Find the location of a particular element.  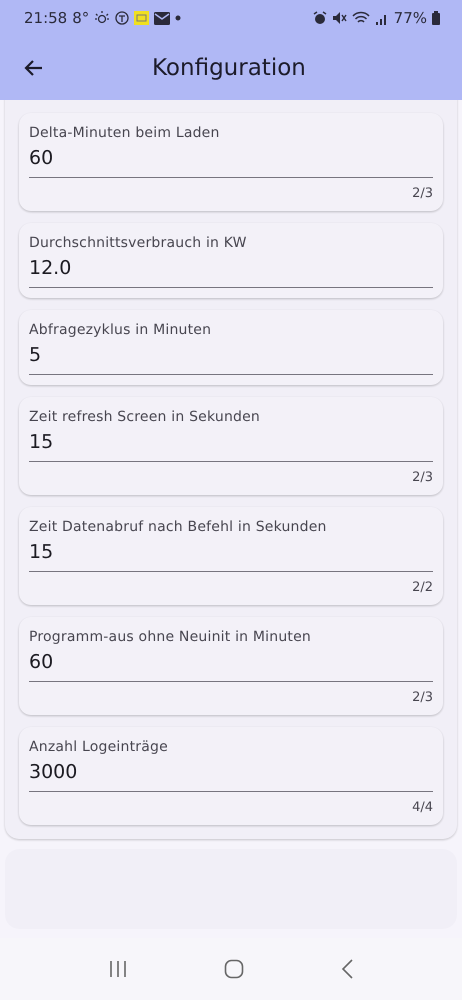

wifi-icon is located at coordinates (361, 18).